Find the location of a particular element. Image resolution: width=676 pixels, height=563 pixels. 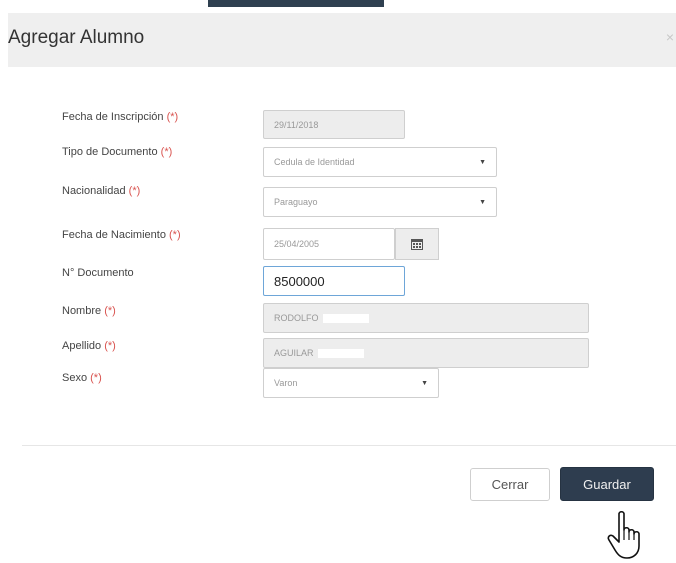

fecha-nacimiento-field: 25/04/2005 is located at coordinates (329, 244).